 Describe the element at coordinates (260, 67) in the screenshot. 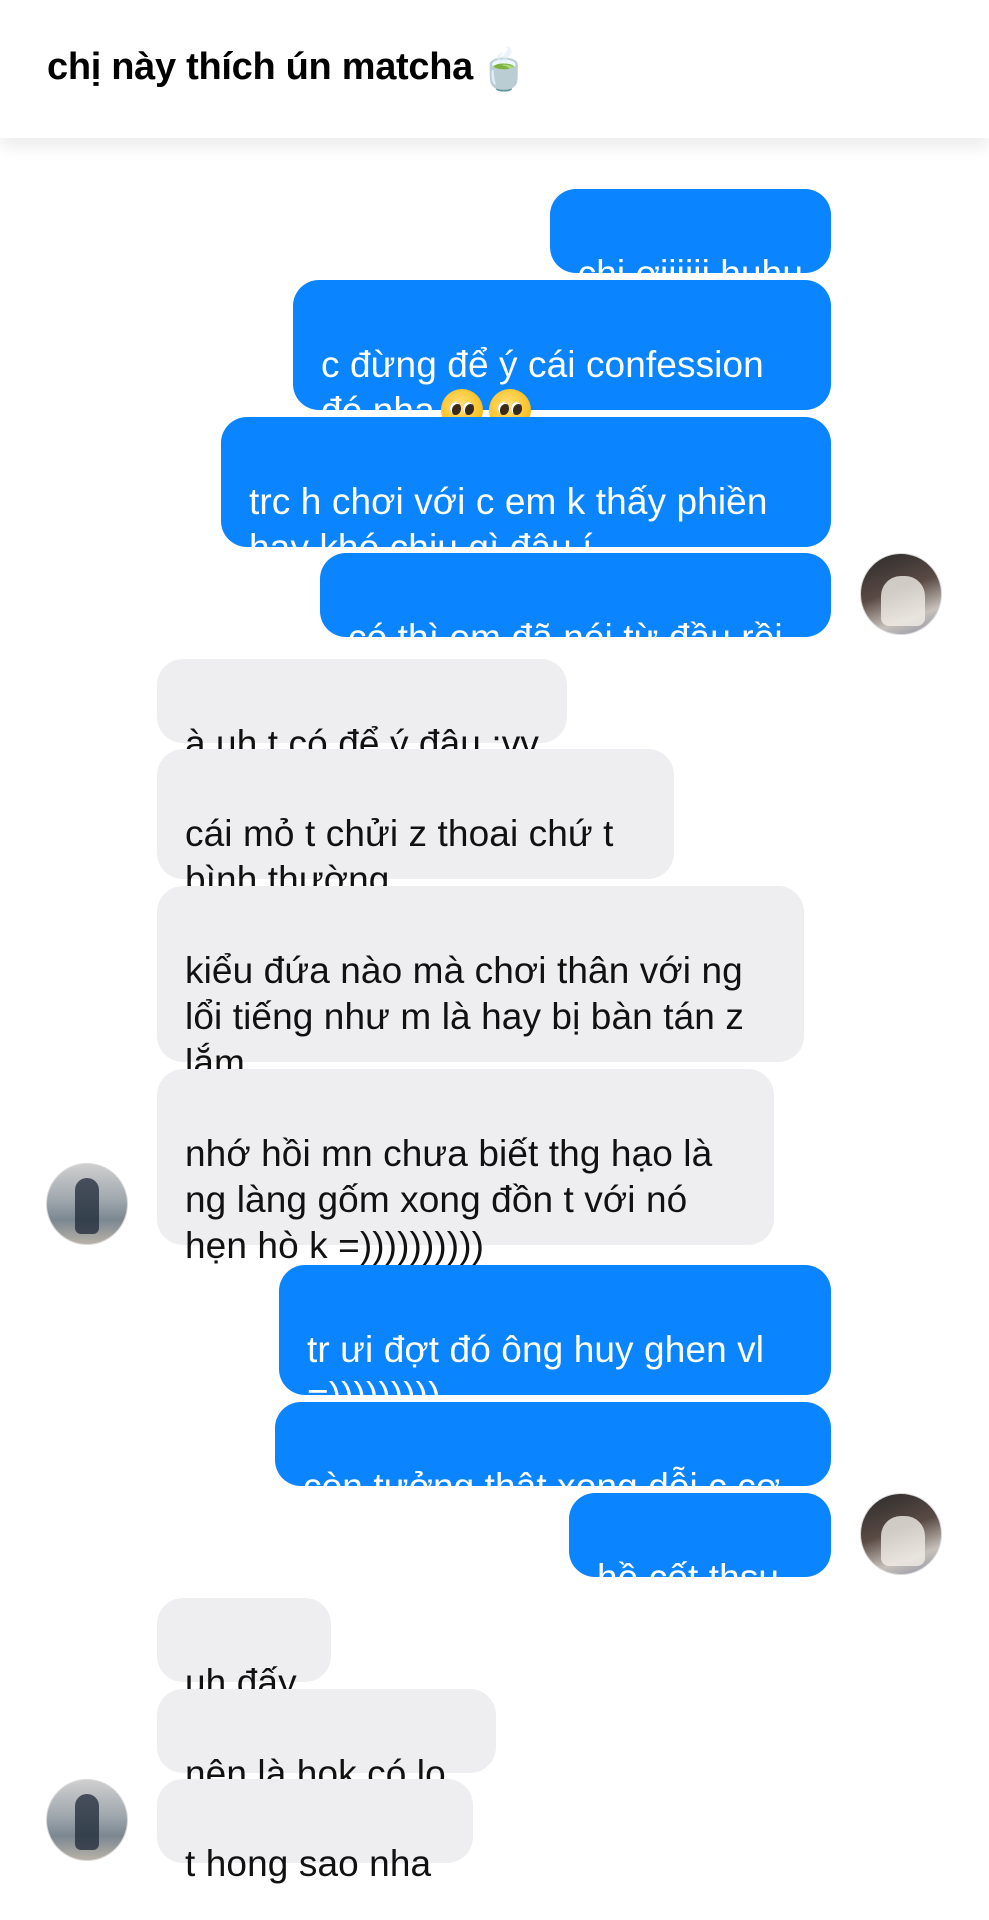

I see `chat-title-text: chị này thích ún matcha` at that location.